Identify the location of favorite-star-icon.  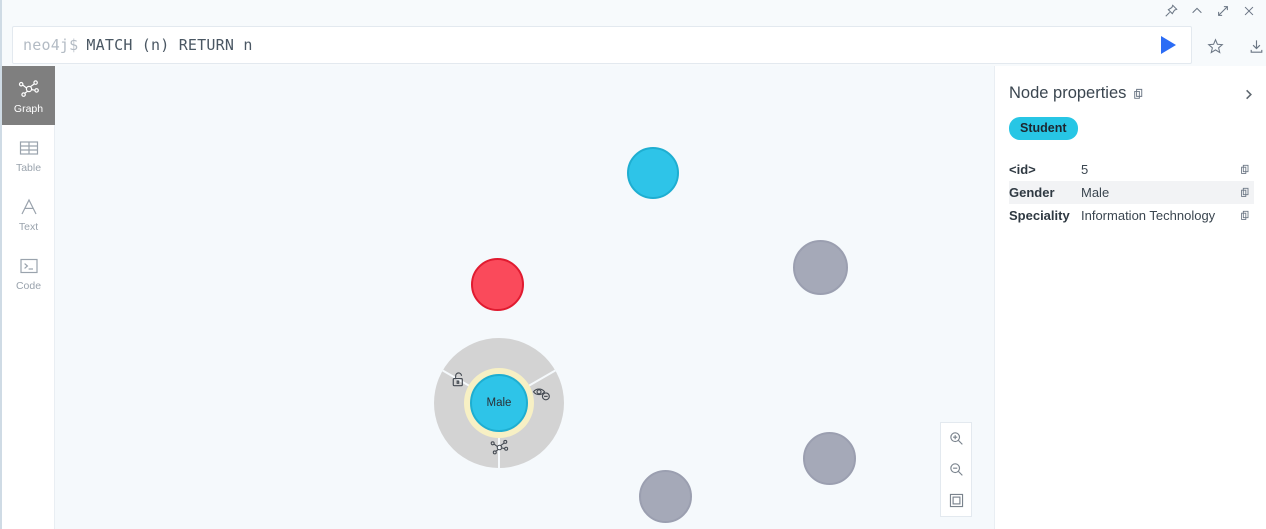
(1215, 46).